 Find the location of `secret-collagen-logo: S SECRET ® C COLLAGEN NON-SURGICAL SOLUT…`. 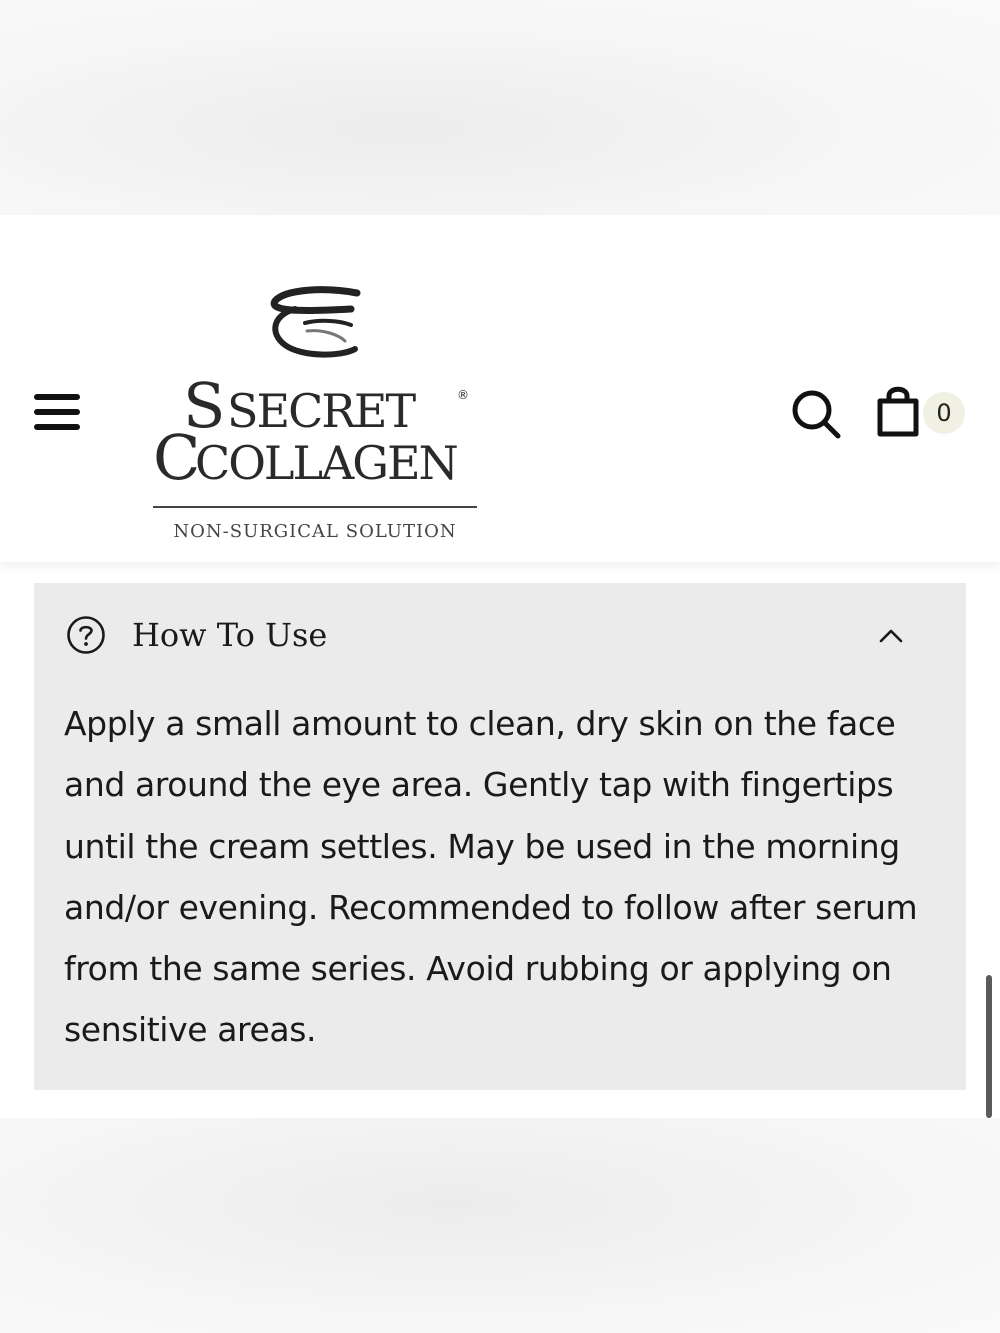

secret-collagen-logo: S SECRET ® C COLLAGEN NON-SURGICAL SOLUT… is located at coordinates (315, 414).